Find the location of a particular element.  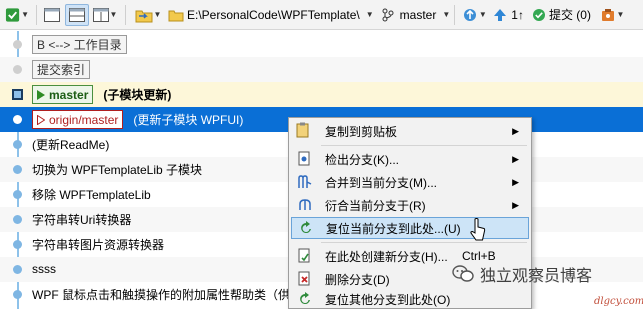

rebase-icon is located at coordinates (305, 205).